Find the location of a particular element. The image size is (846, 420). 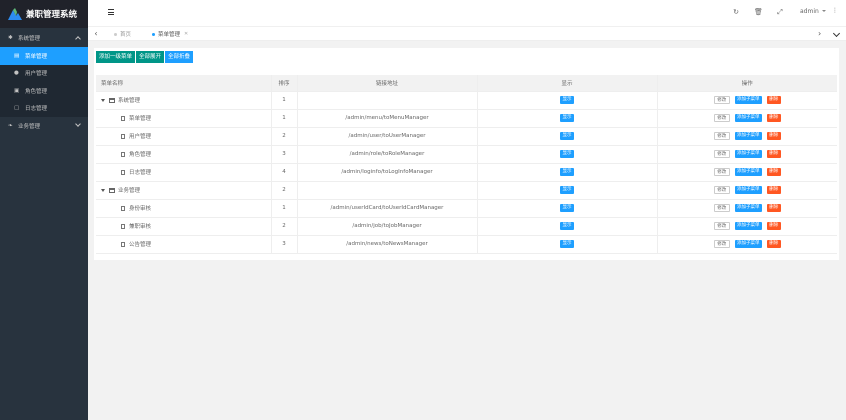

close-icon: ✕ is located at coordinates (186, 34).